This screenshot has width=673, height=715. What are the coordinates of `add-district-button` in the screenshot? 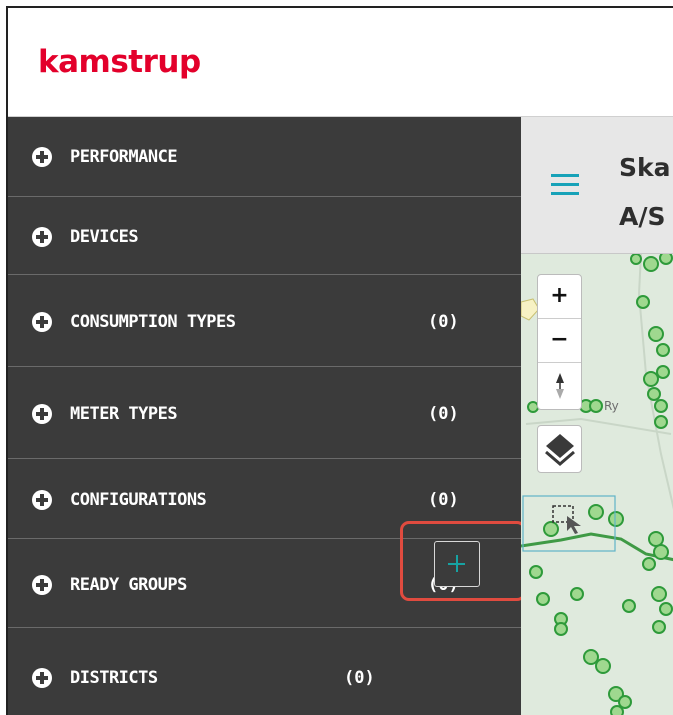 It's located at (457, 564).